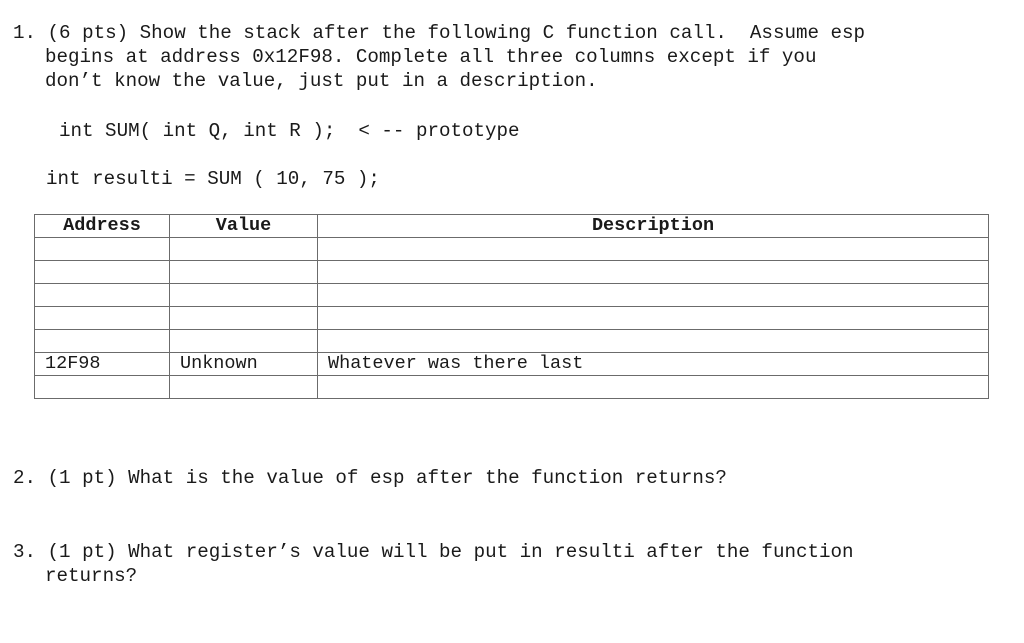  Describe the element at coordinates (91, 576) in the screenshot. I see `question-3-line-2: returns?` at that location.